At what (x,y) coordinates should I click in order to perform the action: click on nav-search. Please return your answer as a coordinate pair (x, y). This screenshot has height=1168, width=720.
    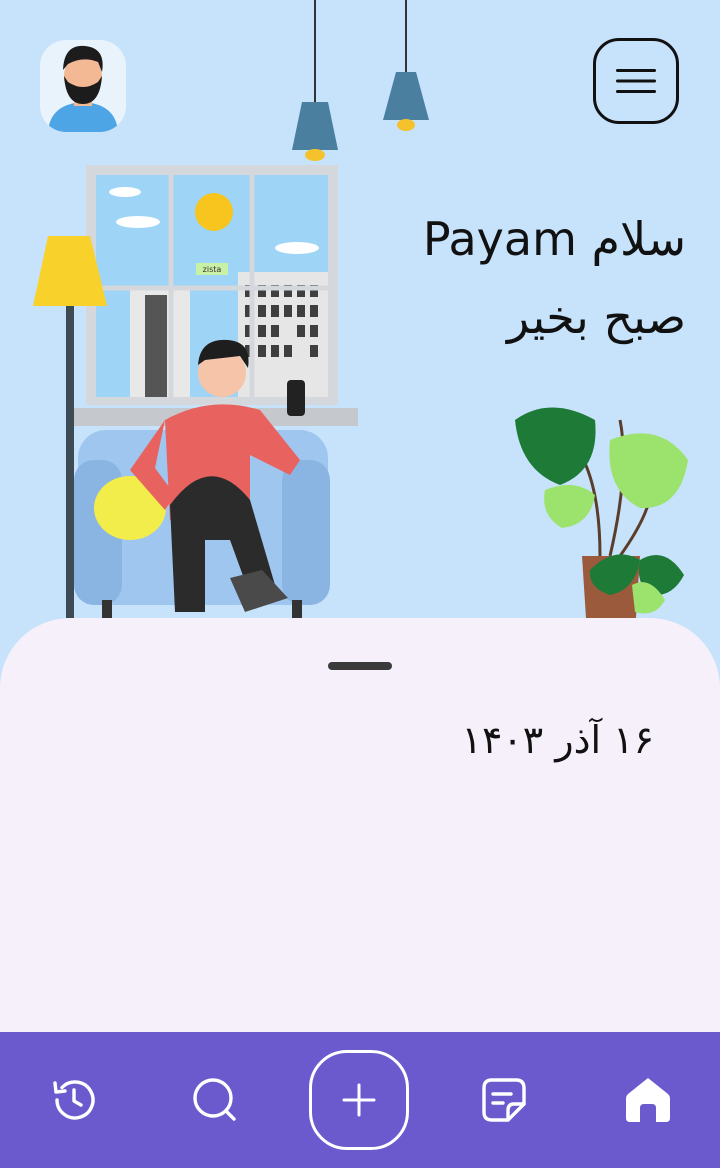
    Looking at the image, I should click on (215, 1100).